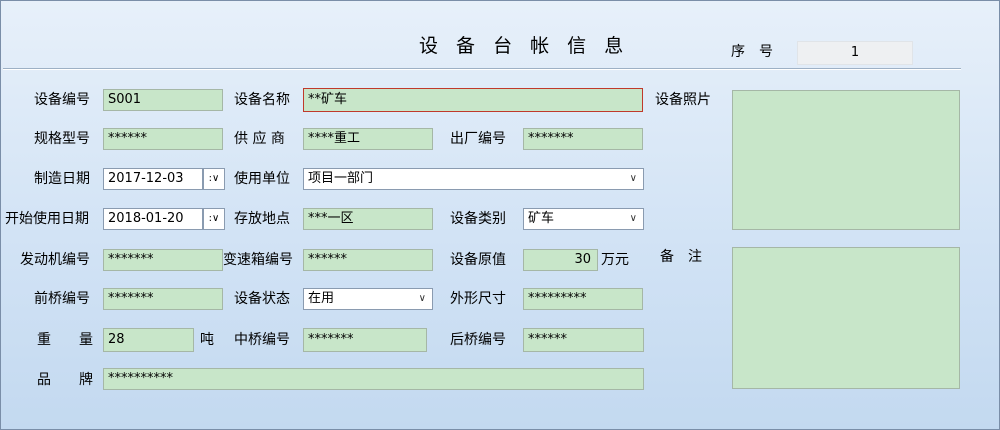  I want to click on orig-value-field: 30, so click(560, 260).